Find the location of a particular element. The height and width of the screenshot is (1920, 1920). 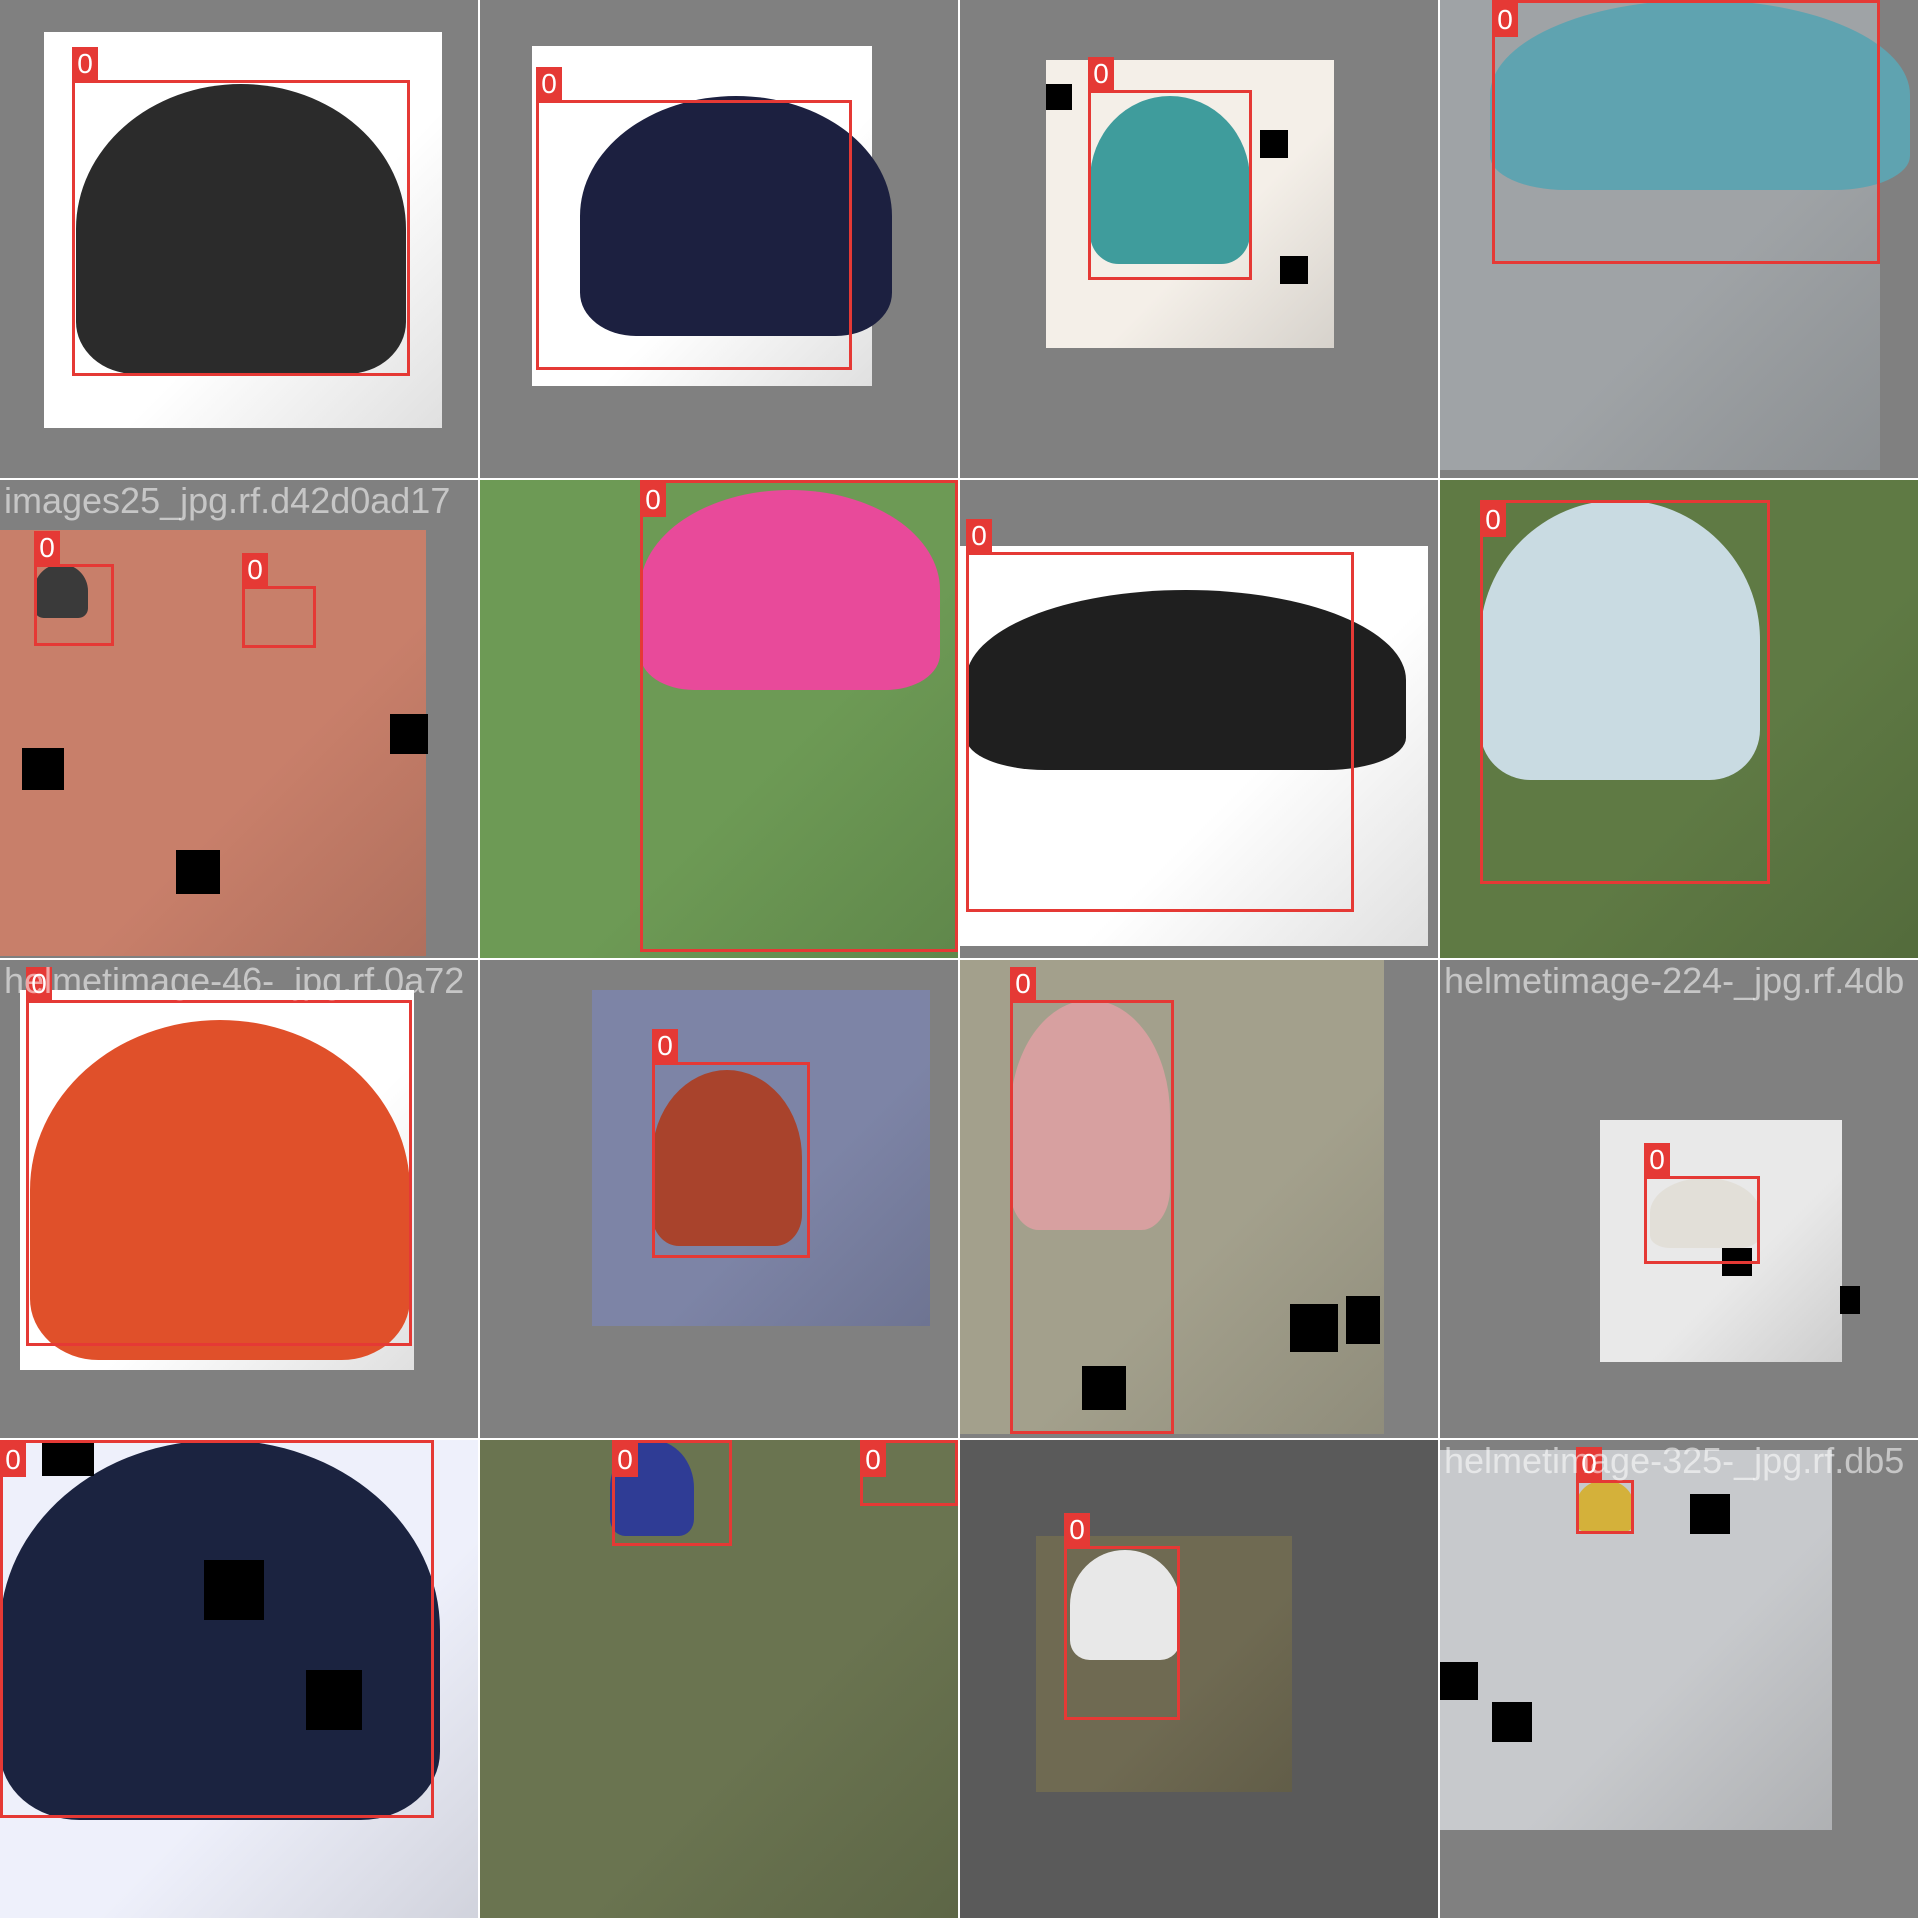

image-tile: 0 helmetimage-325-_jpg.rf.db5 is located at coordinates (1679, 1679).